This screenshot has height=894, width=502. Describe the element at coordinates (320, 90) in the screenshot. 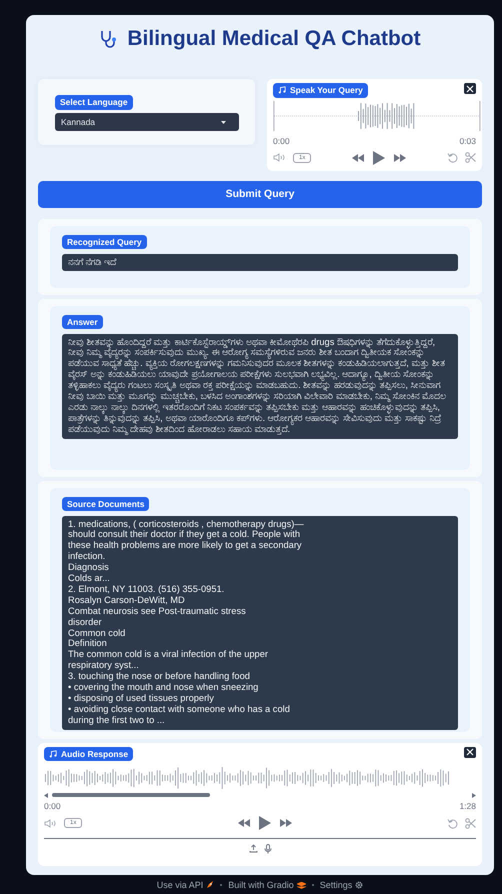

I see `section-label: Speak Your Query` at that location.